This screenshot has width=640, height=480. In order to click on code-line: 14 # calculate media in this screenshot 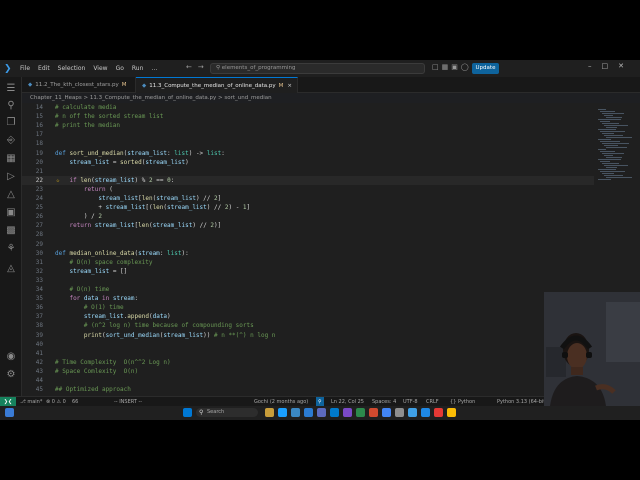, I will do `click(308, 107)`.